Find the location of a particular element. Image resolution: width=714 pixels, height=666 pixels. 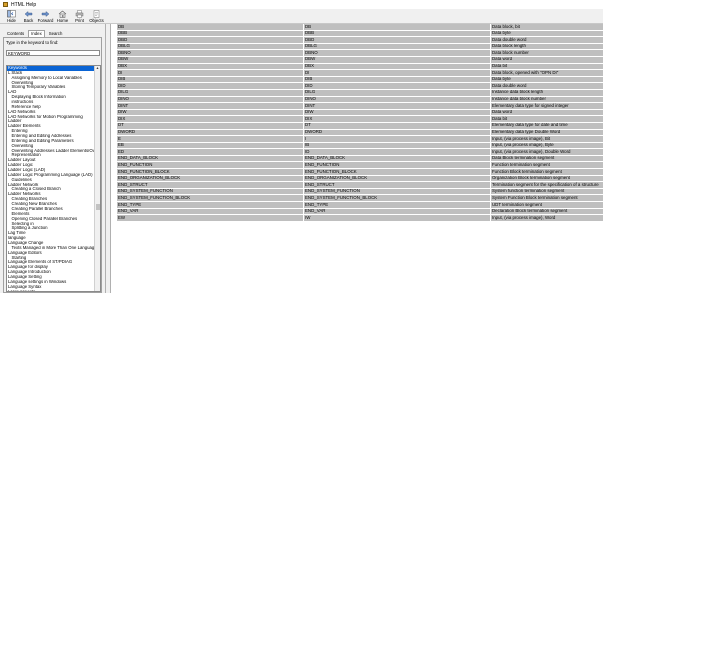

keyword-list-item: Large projects is located at coordinates (51, 290).